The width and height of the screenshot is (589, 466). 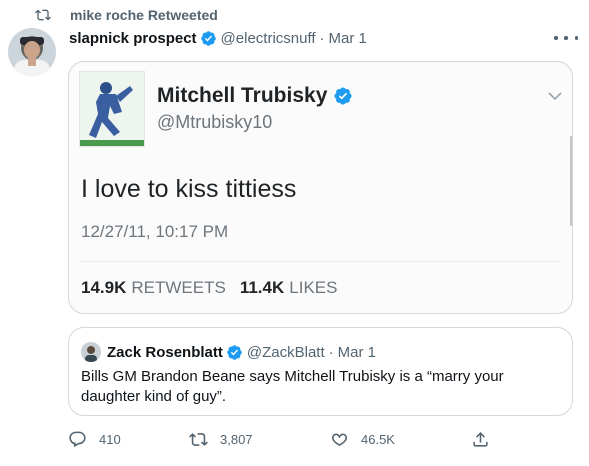 What do you see at coordinates (155, 231) in the screenshot?
I see `embedded-timestamp: 12/27/11, 10:17 PM` at bounding box center [155, 231].